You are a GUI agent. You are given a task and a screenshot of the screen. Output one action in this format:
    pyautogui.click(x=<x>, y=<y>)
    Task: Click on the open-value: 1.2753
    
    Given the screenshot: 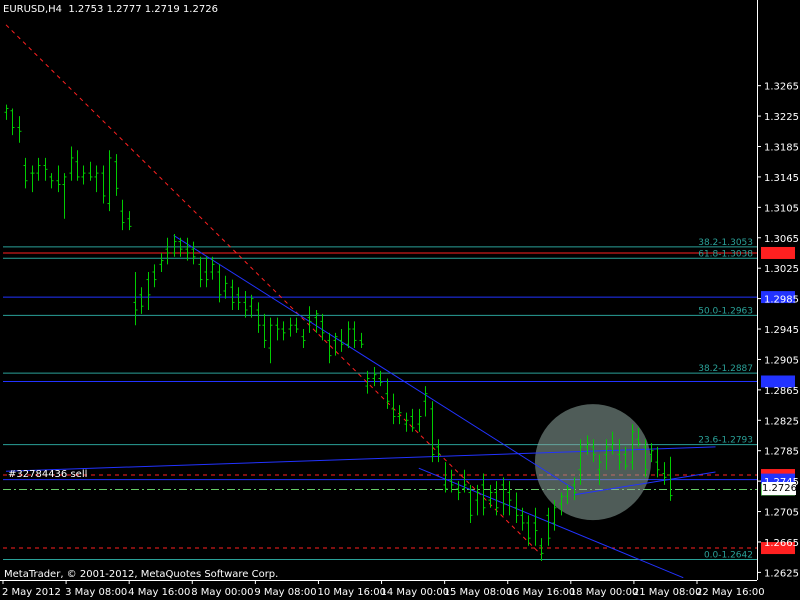 What is the action you would take?
    pyautogui.click(x=86, y=9)
    